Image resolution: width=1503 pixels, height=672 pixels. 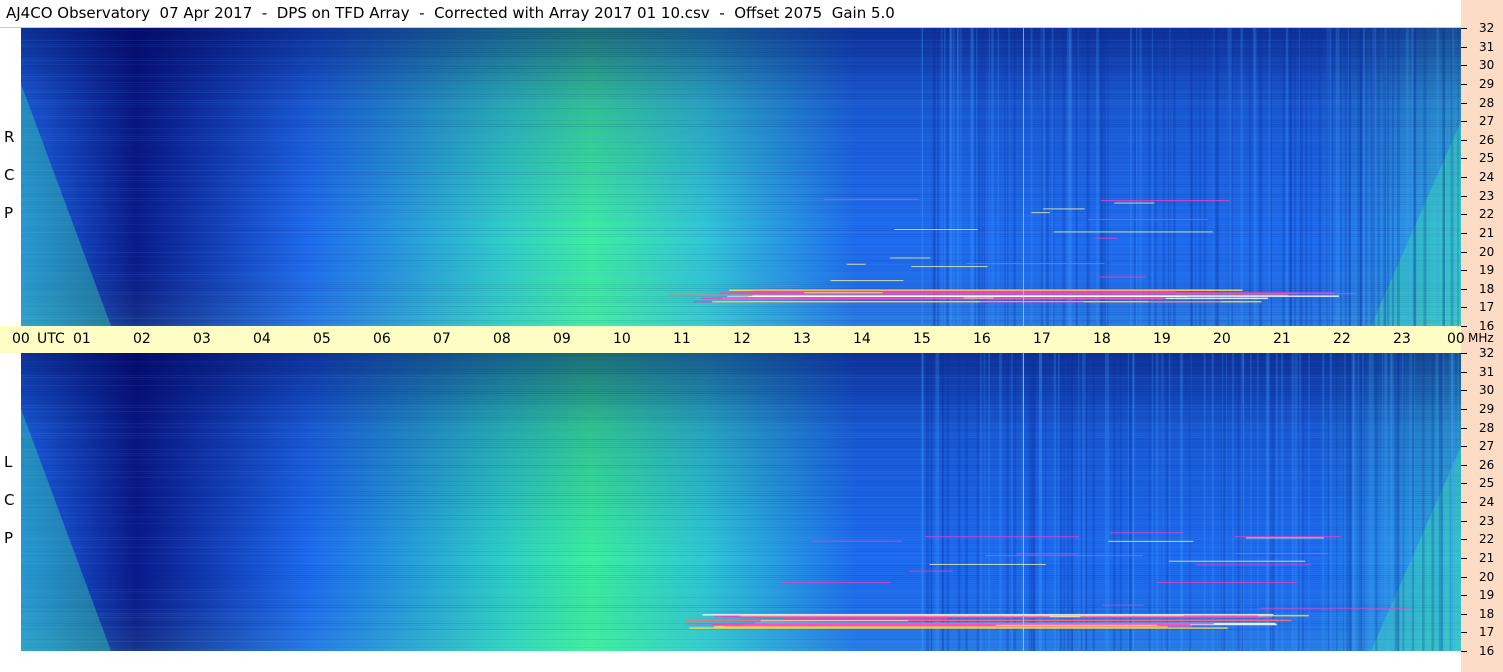 What do you see at coordinates (1023, 177) in the screenshot?
I see `vertical-artifact-line` at bounding box center [1023, 177].